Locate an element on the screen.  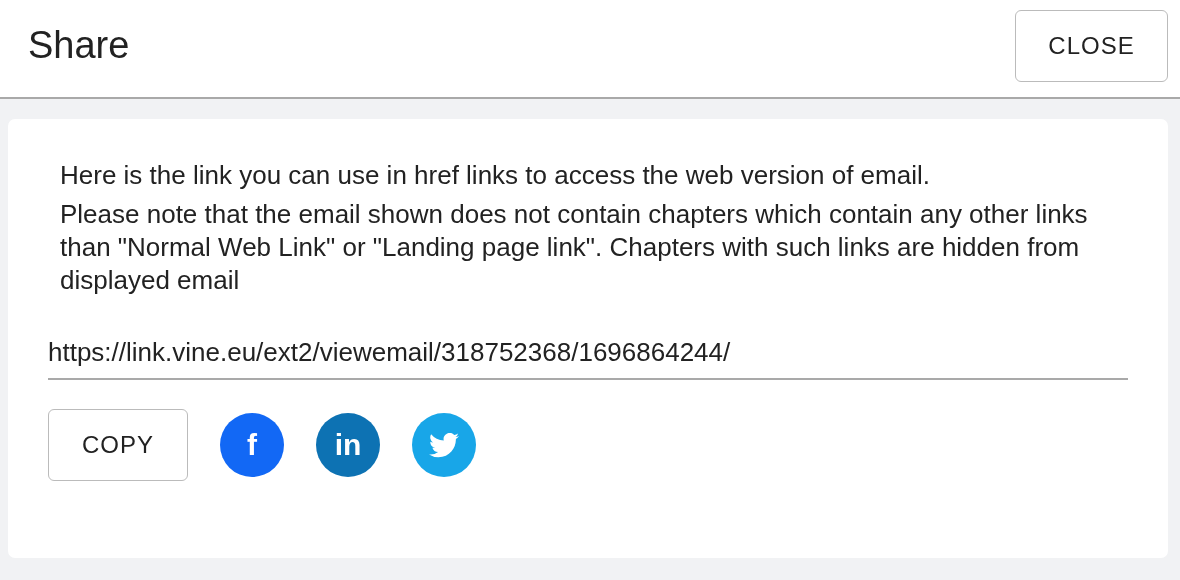
info-text: Please note that the email shown does not contain chapters which contain any other links than "Normal Web Link" or "Landing page link". Chapters with such links are hidden from displayed email is located at coordinates (574, 247).